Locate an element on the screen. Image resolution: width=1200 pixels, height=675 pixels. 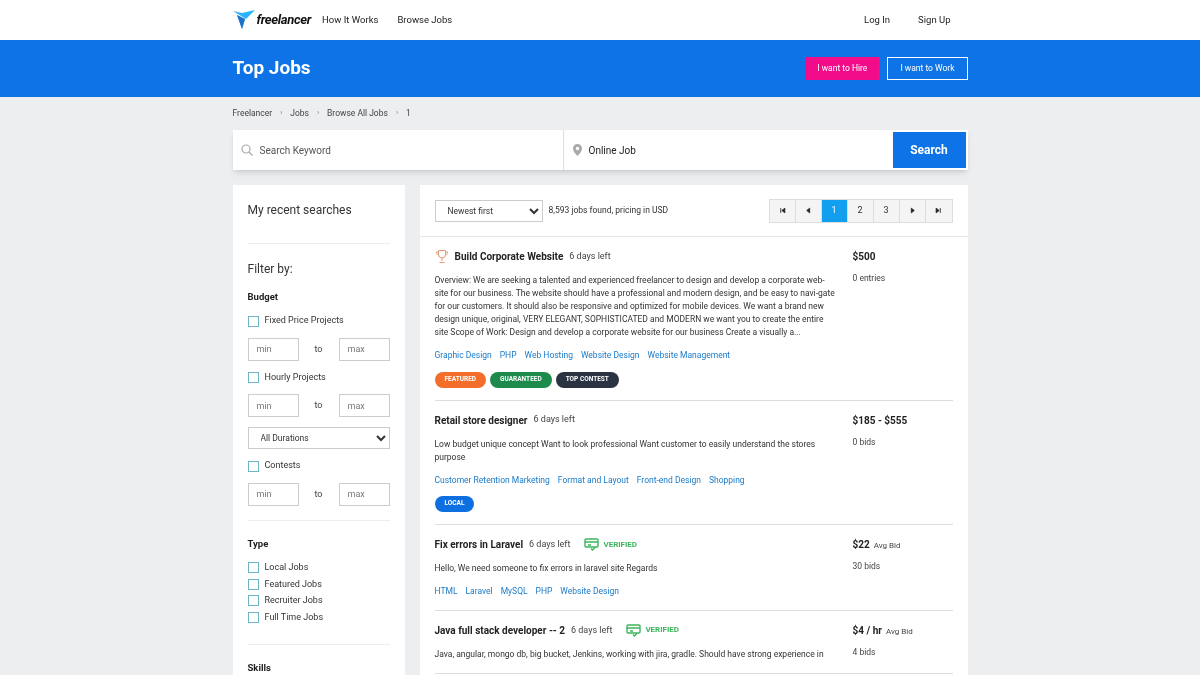
nav-link: How It Works is located at coordinates (350, 20).